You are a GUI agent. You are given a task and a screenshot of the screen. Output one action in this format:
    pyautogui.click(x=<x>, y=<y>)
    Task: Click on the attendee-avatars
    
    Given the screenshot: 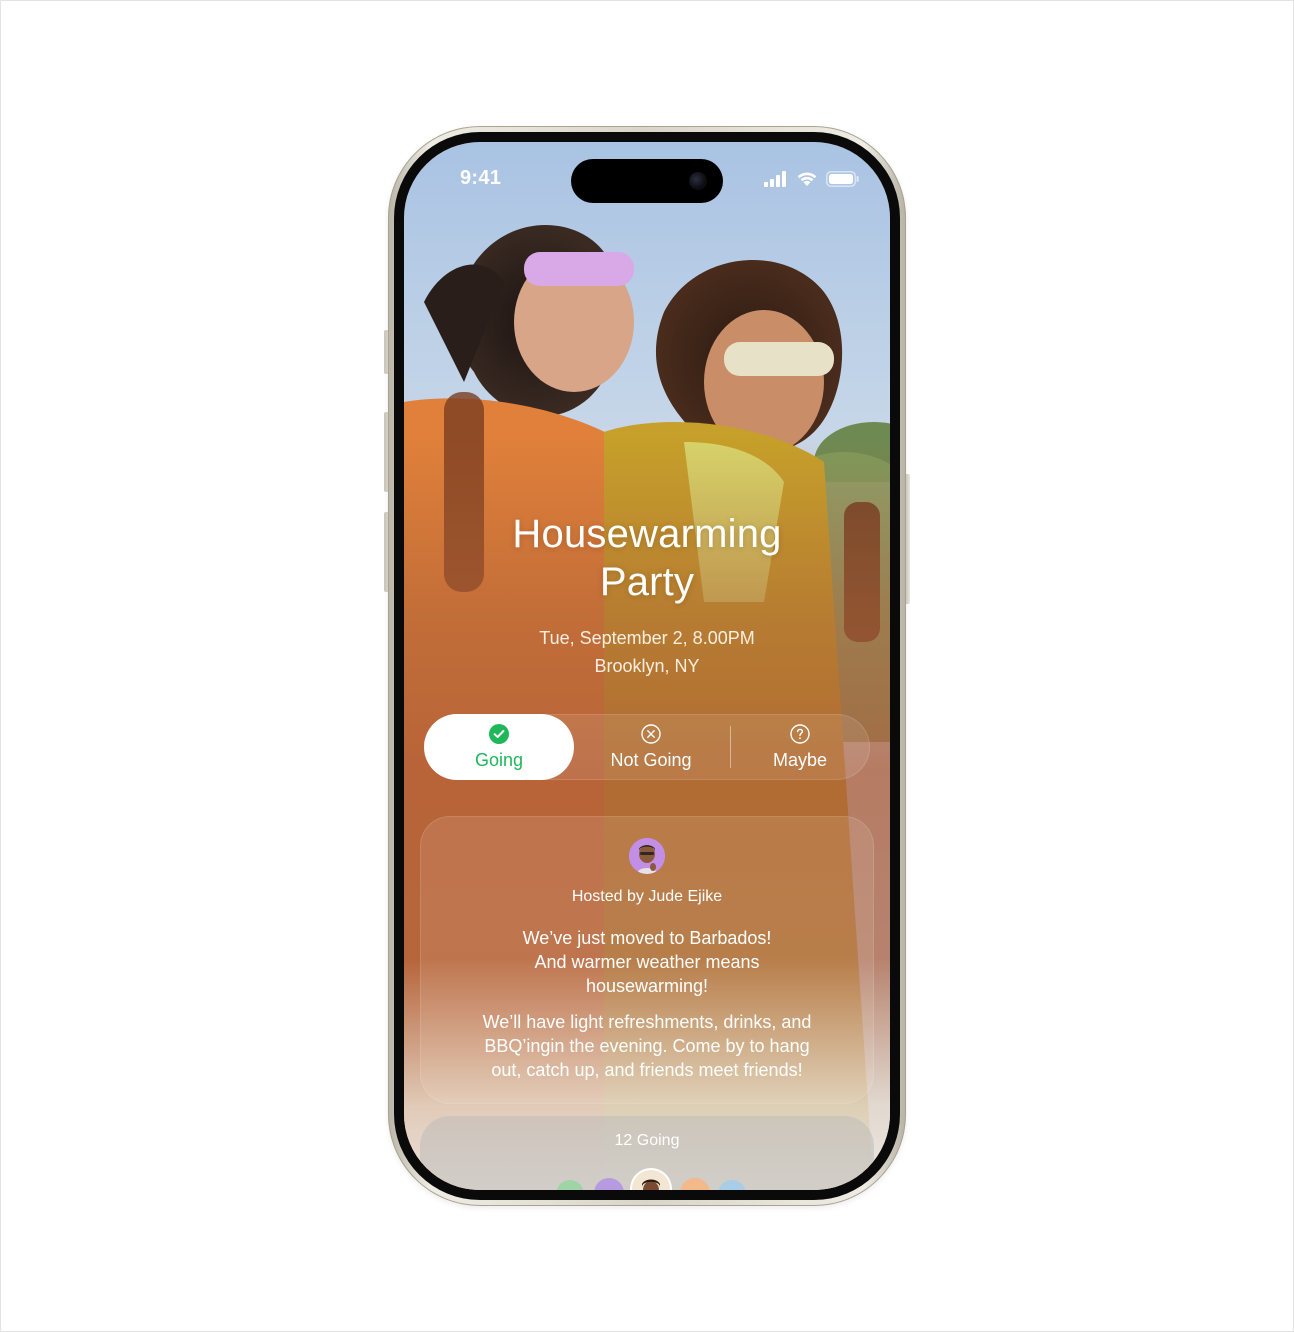 What is the action you would take?
    pyautogui.click(x=647, y=1180)
    